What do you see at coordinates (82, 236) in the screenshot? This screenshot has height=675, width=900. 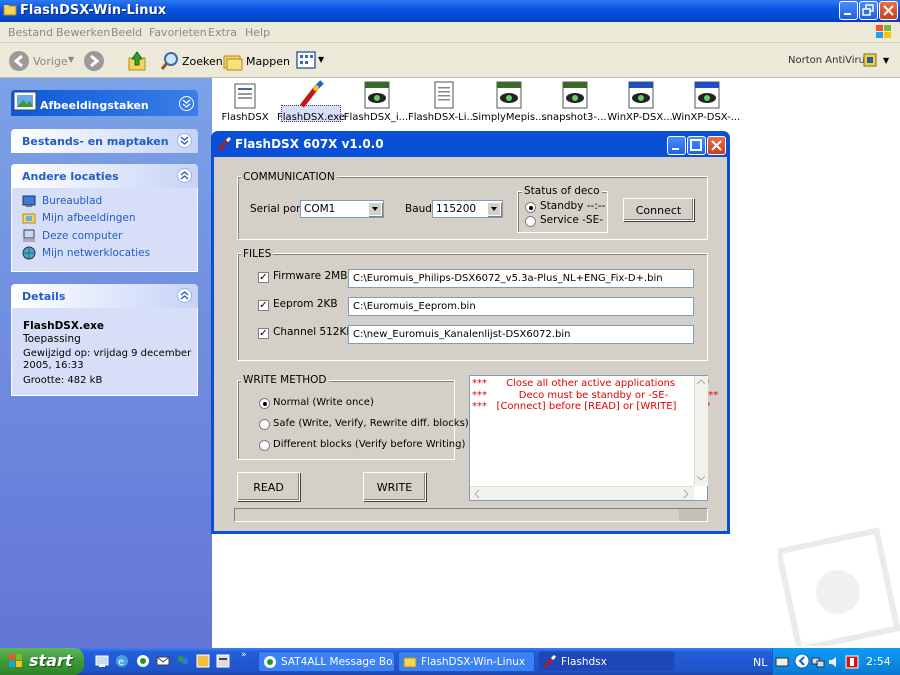 I see `link-my-computer: Deze computer` at bounding box center [82, 236].